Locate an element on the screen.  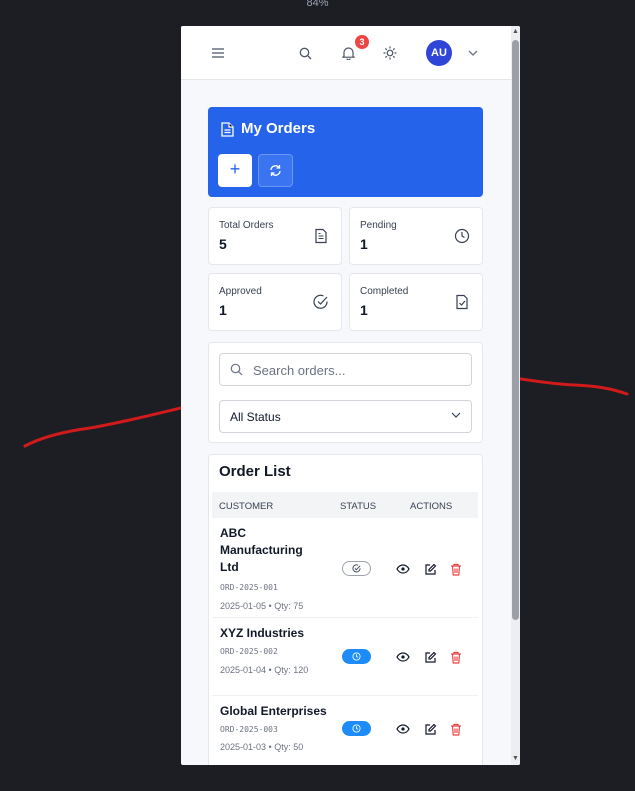
status-badge-approved is located at coordinates (356, 568).